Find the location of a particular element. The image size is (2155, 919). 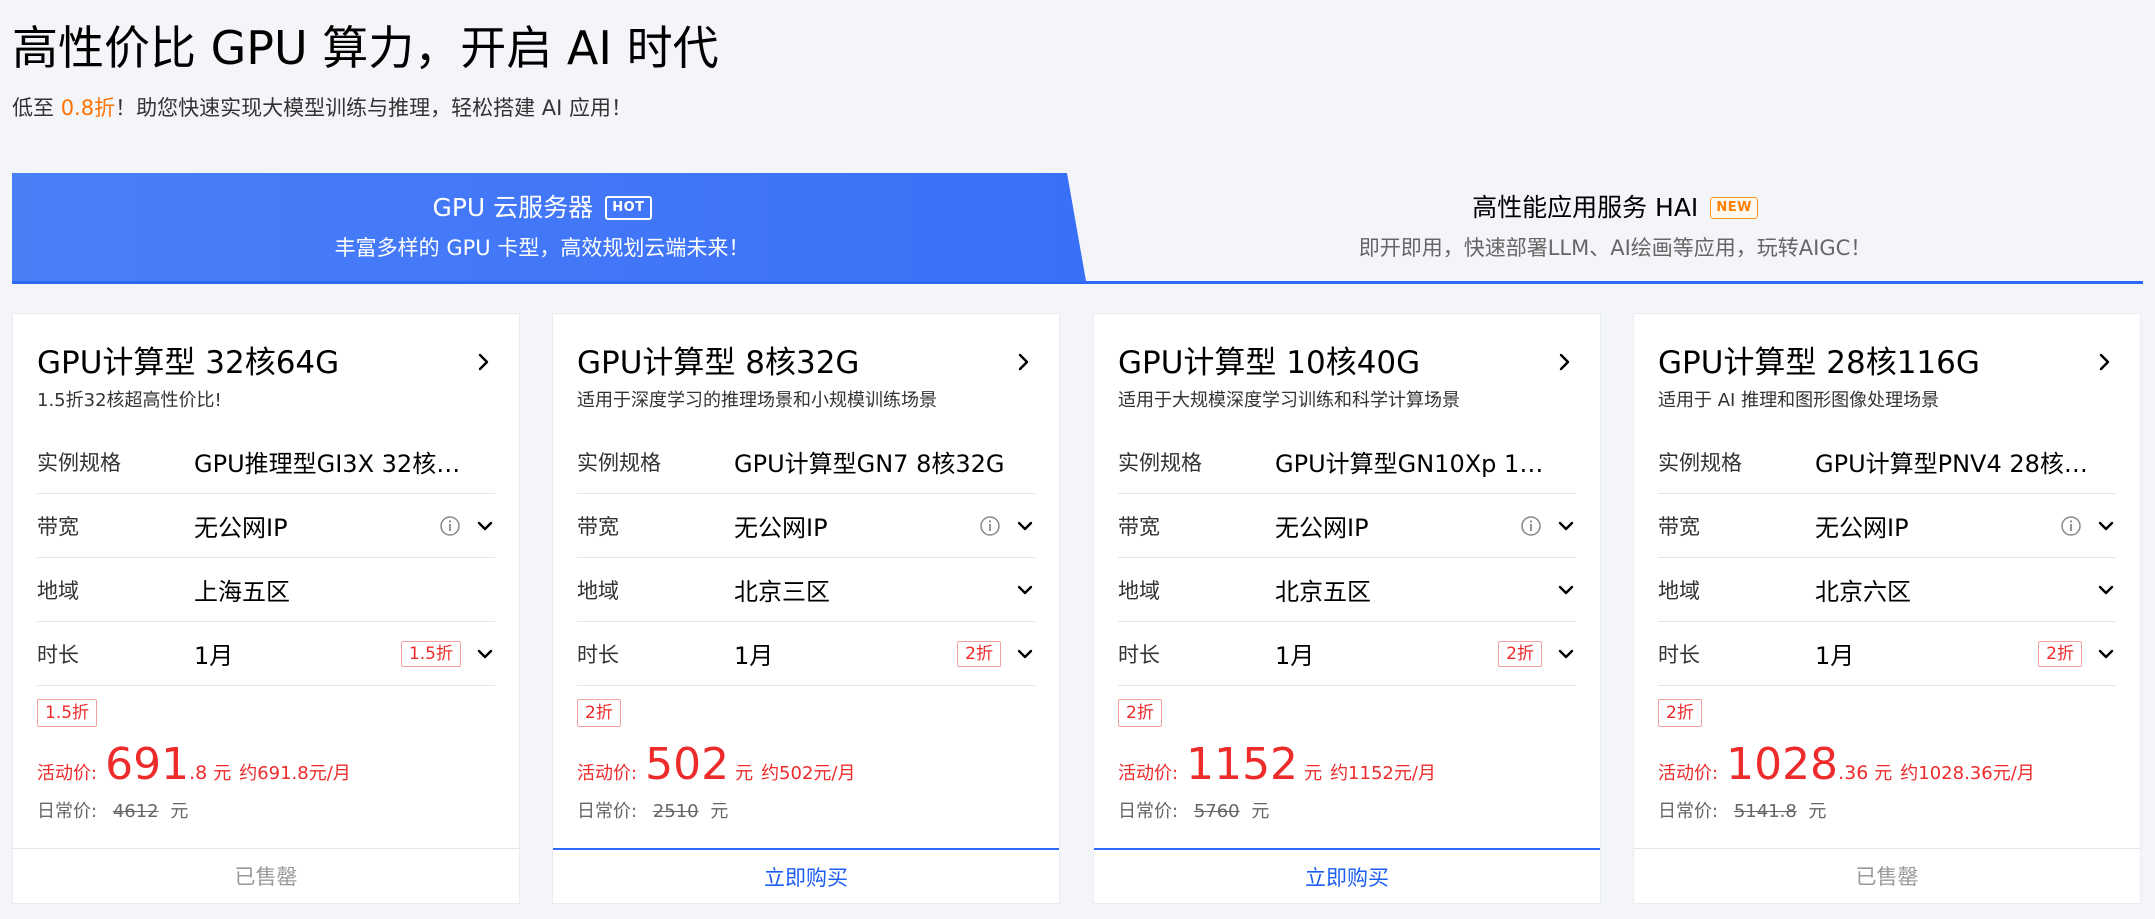

regular-price: 日常价: 5141.8 元 is located at coordinates (1742, 810).